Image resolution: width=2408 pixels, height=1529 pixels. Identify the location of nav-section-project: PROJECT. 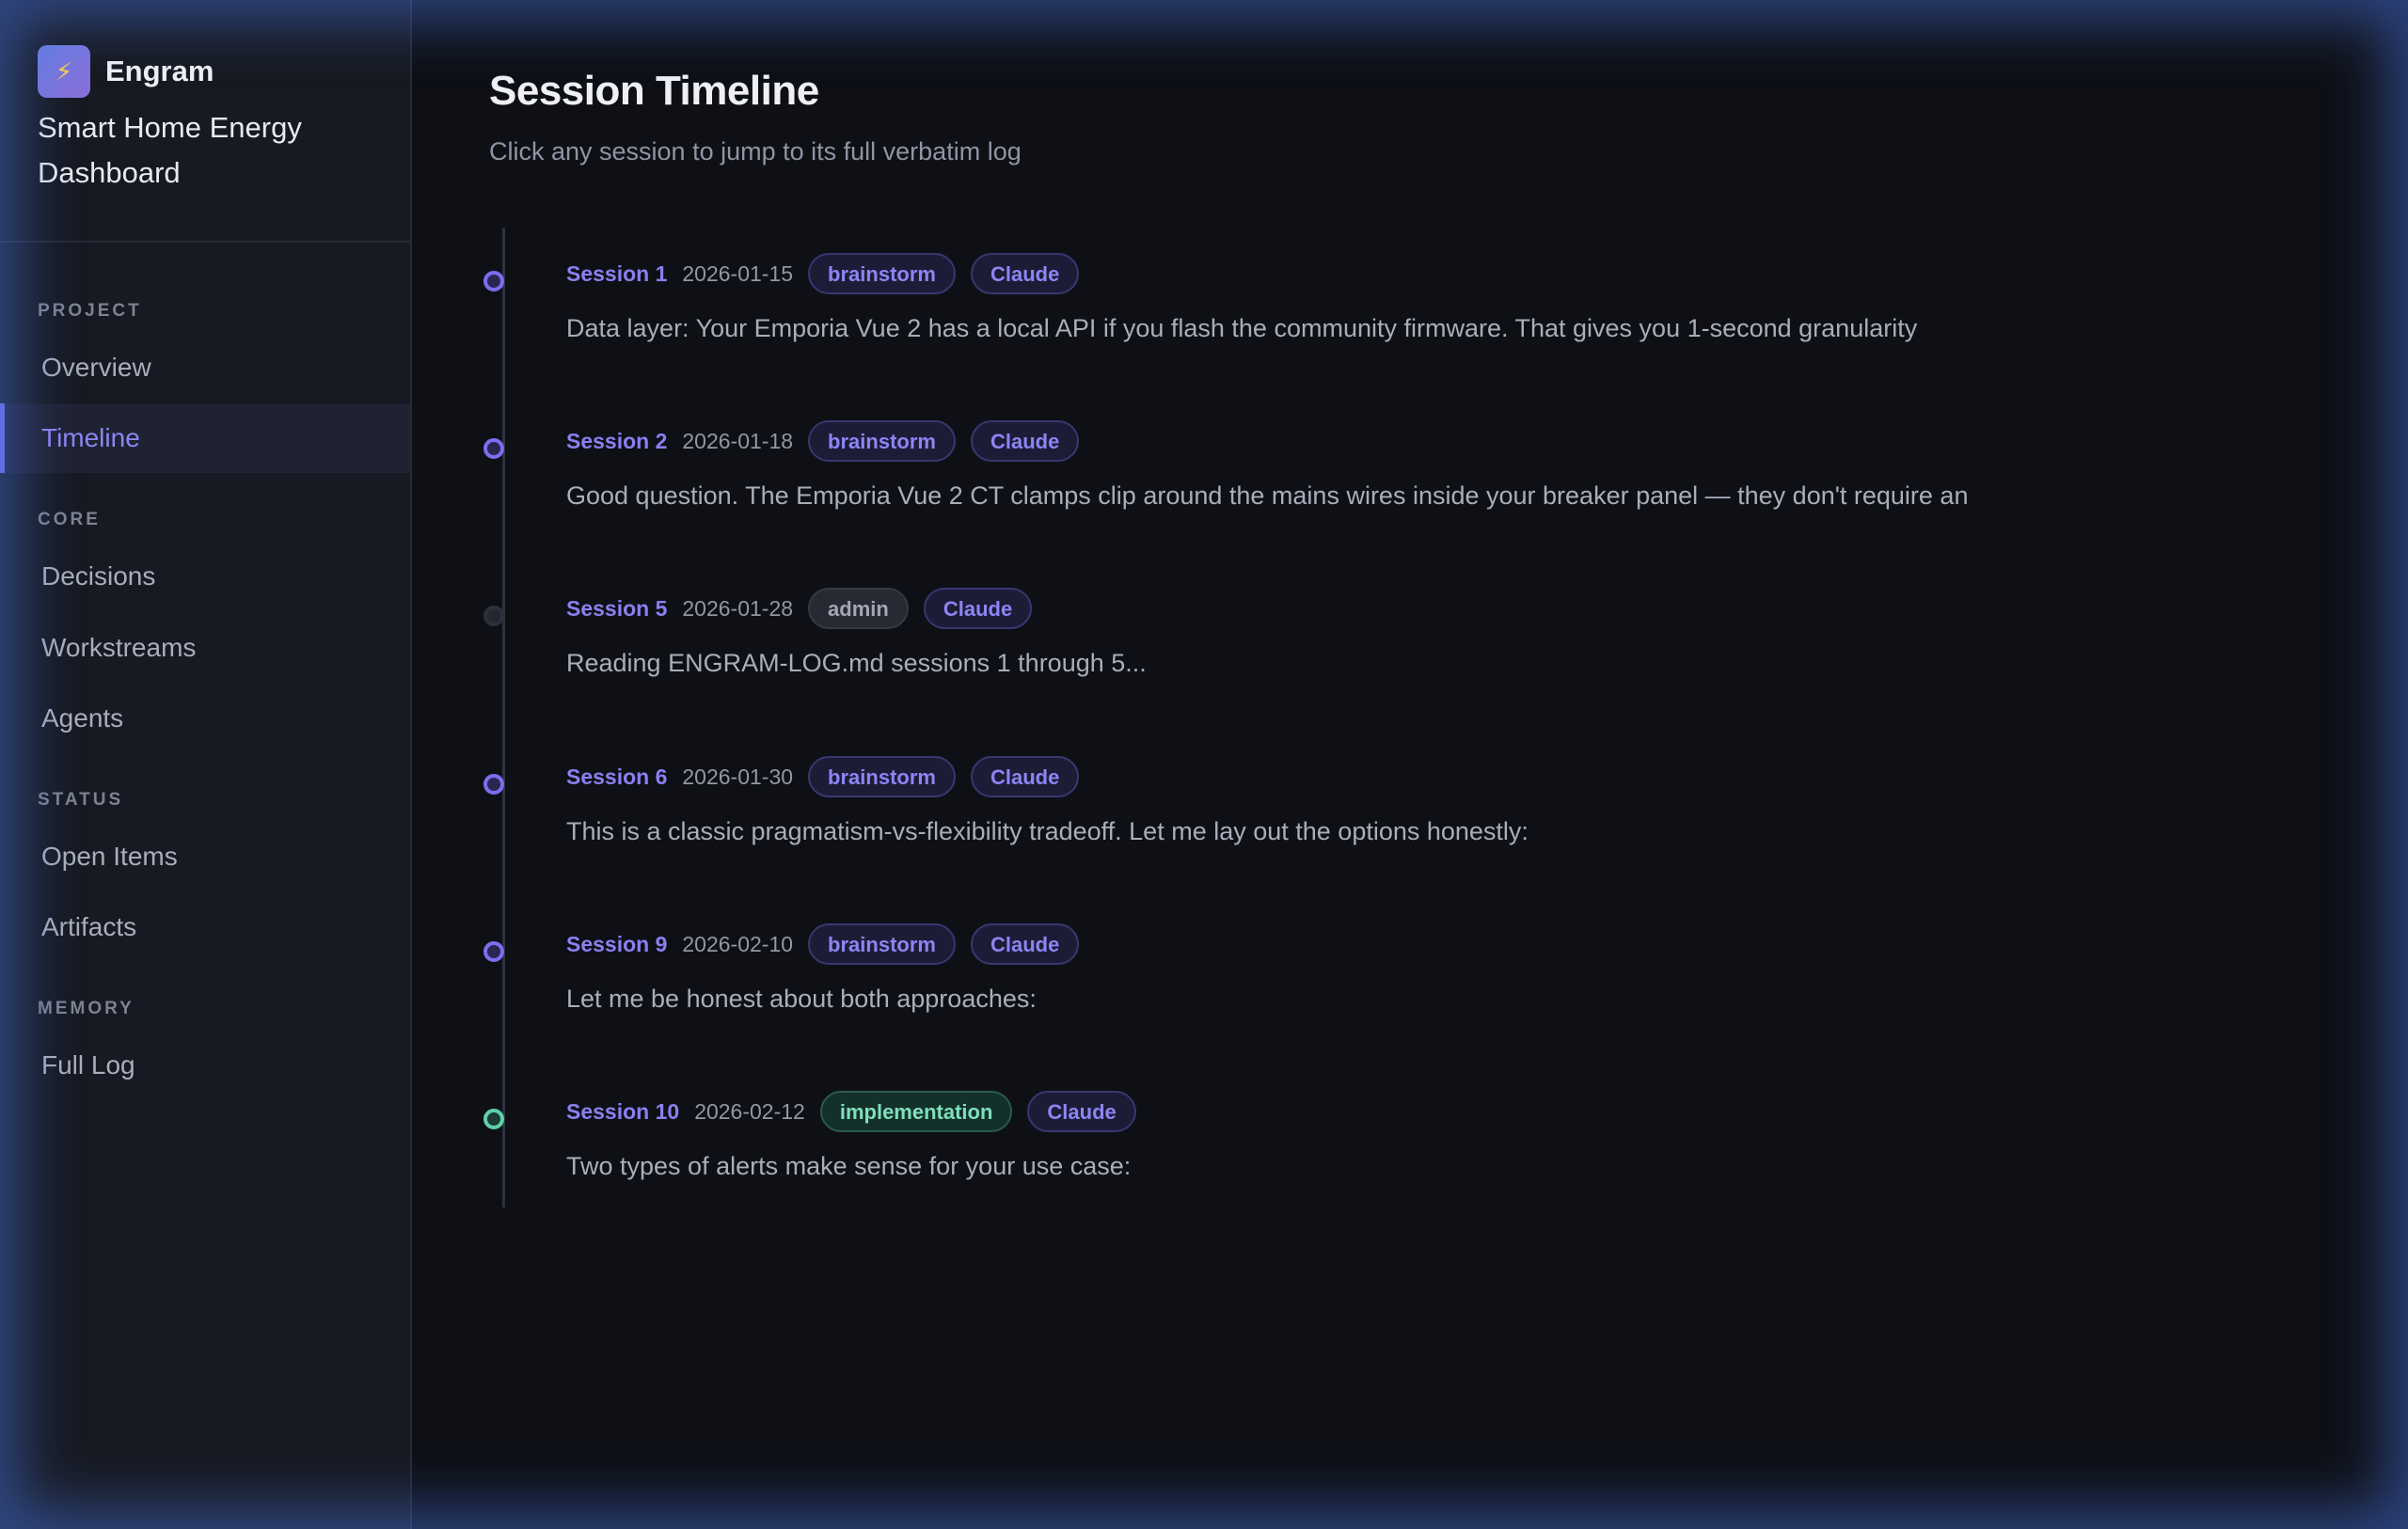
(90, 311).